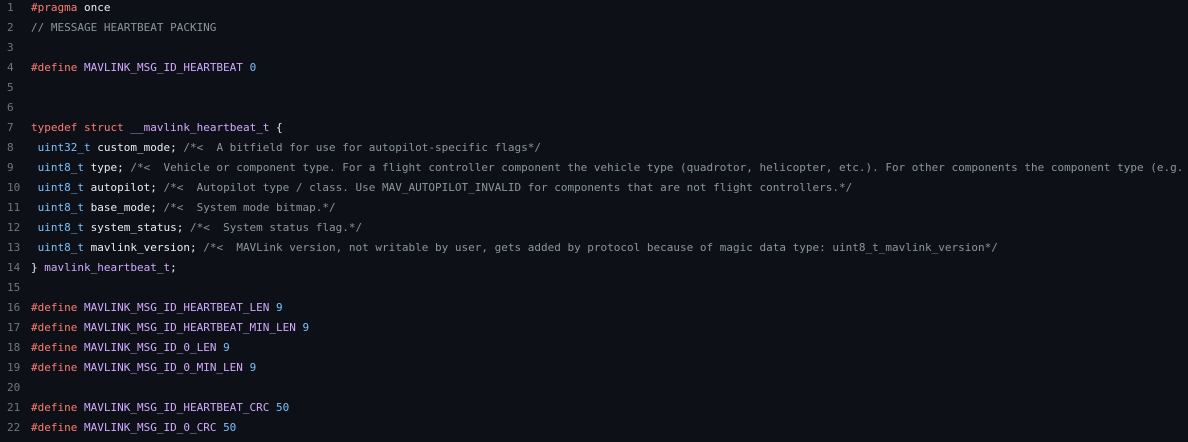  Describe the element at coordinates (14, 27) in the screenshot. I see `line-number: 2` at that location.